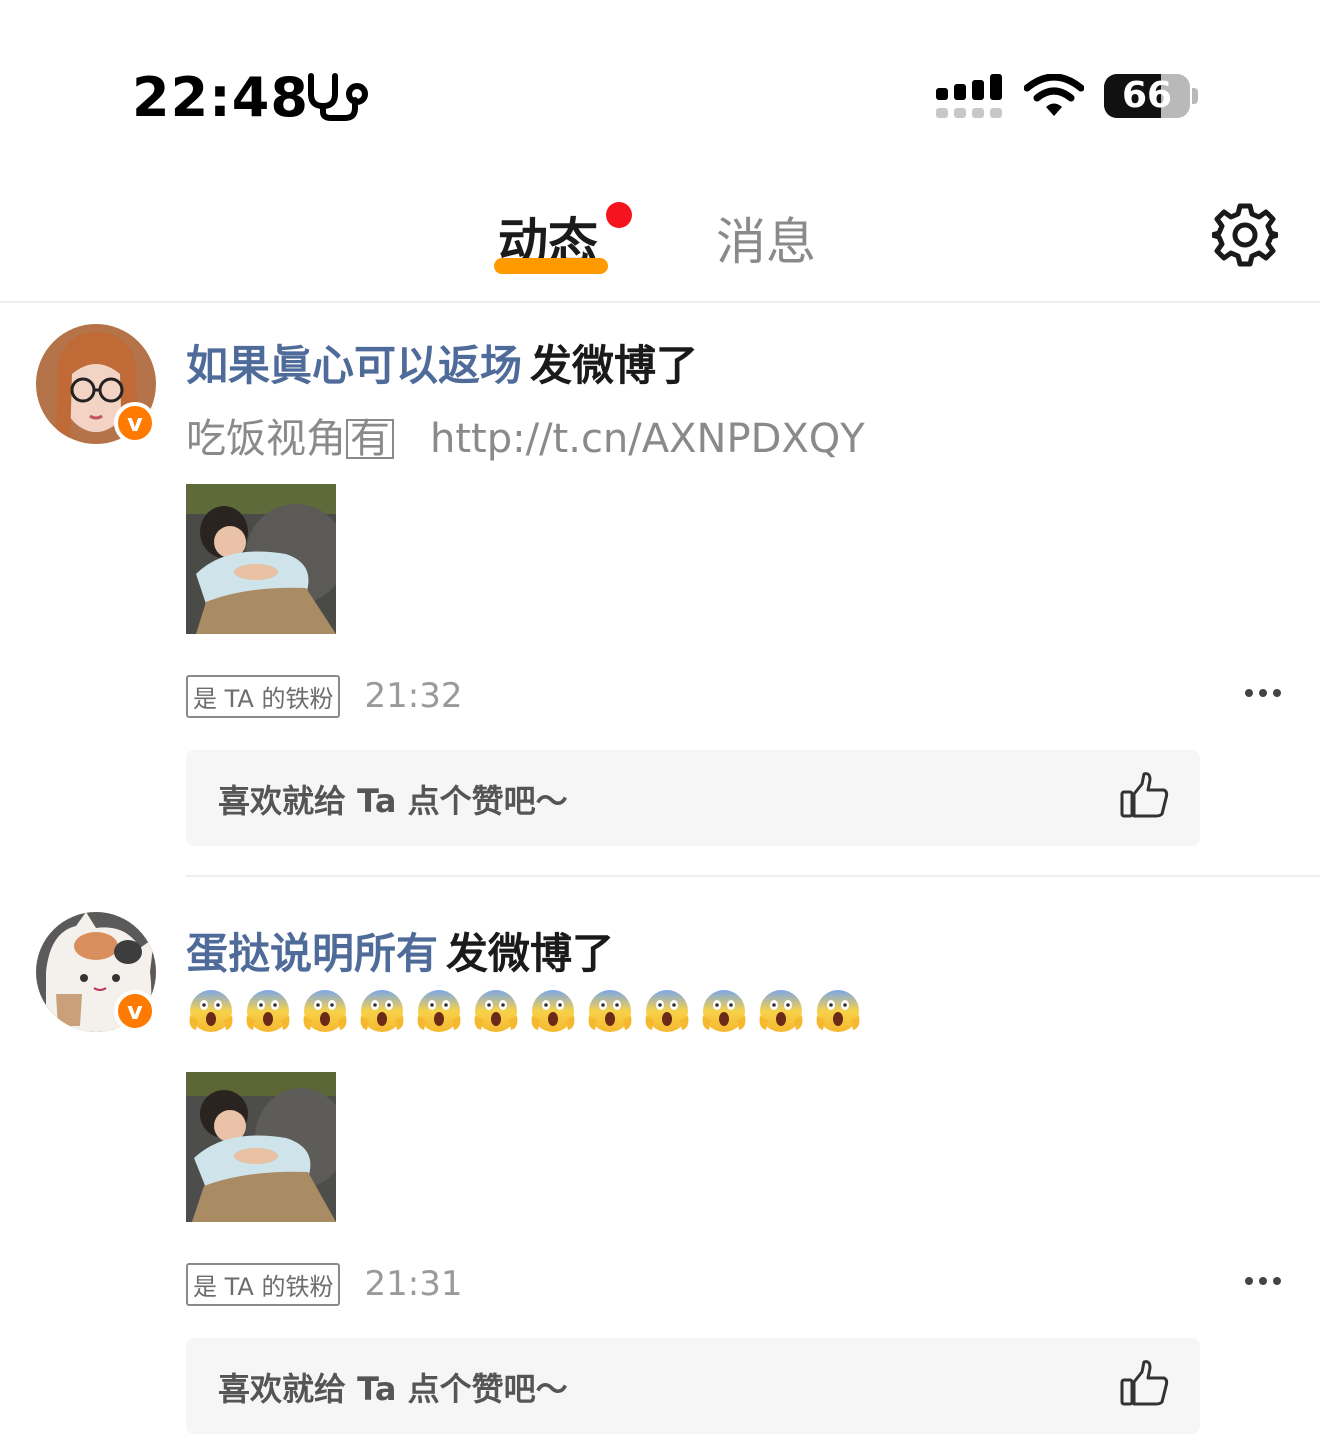 This screenshot has width=1320, height=1441. I want to click on post-text: 吃饭视角有 http://t.cn/AXNPDXQY, so click(525, 435).